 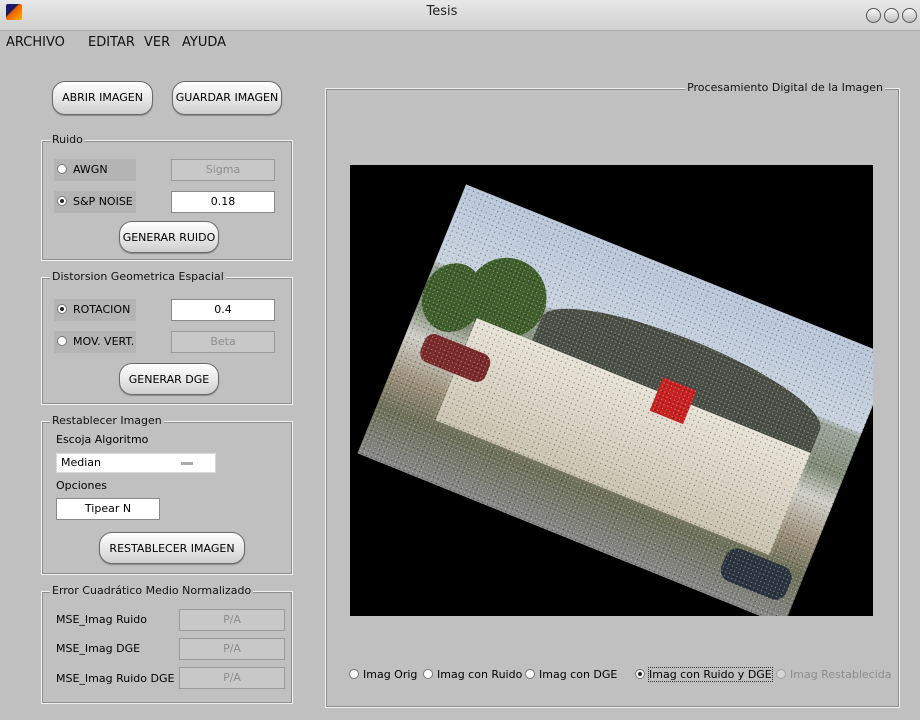 I want to click on restore-panel-title: Restablecer Imagen, so click(x=107, y=420).